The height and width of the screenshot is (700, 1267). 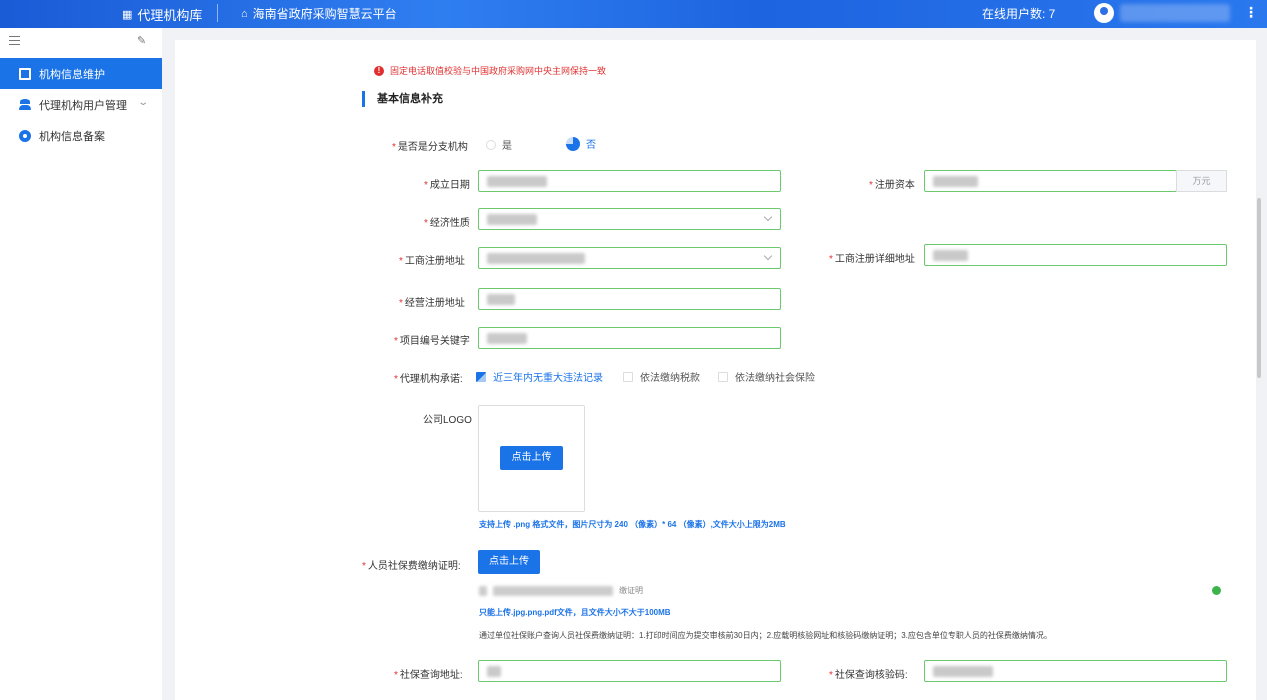 I want to click on social-query-code-label: * 社保查询核验码:, so click(x=868, y=675).